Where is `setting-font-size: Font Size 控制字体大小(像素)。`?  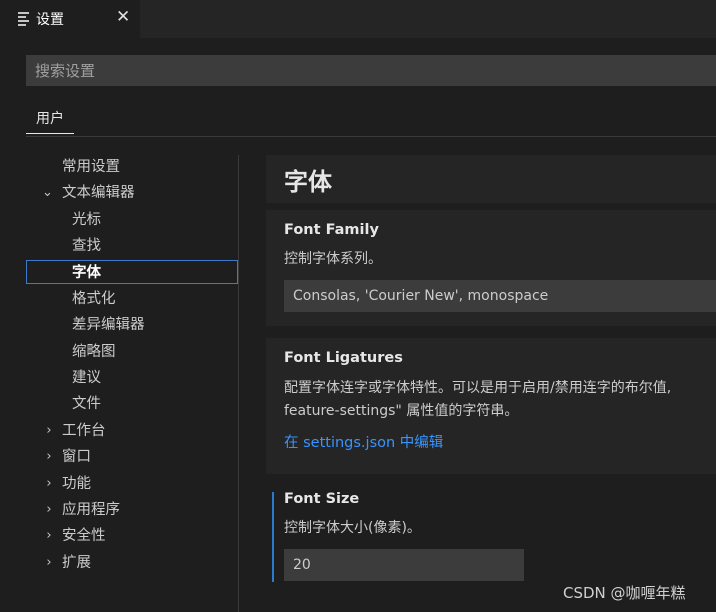 setting-font-size: Font Size 控制字体大小(像素)。 is located at coordinates (491, 534).